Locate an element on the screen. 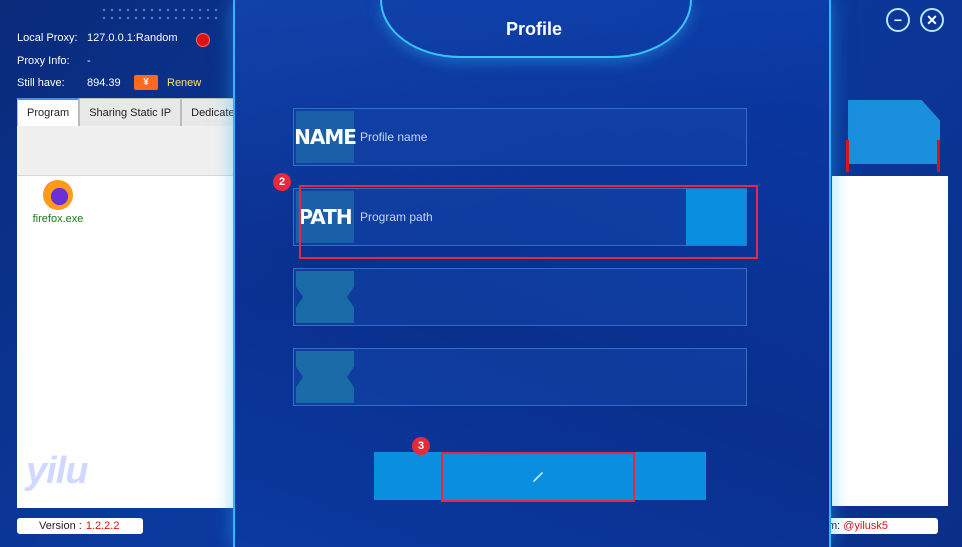 Image resolution: width=962 pixels, height=547 pixels. name-tag: NAME is located at coordinates (325, 137).